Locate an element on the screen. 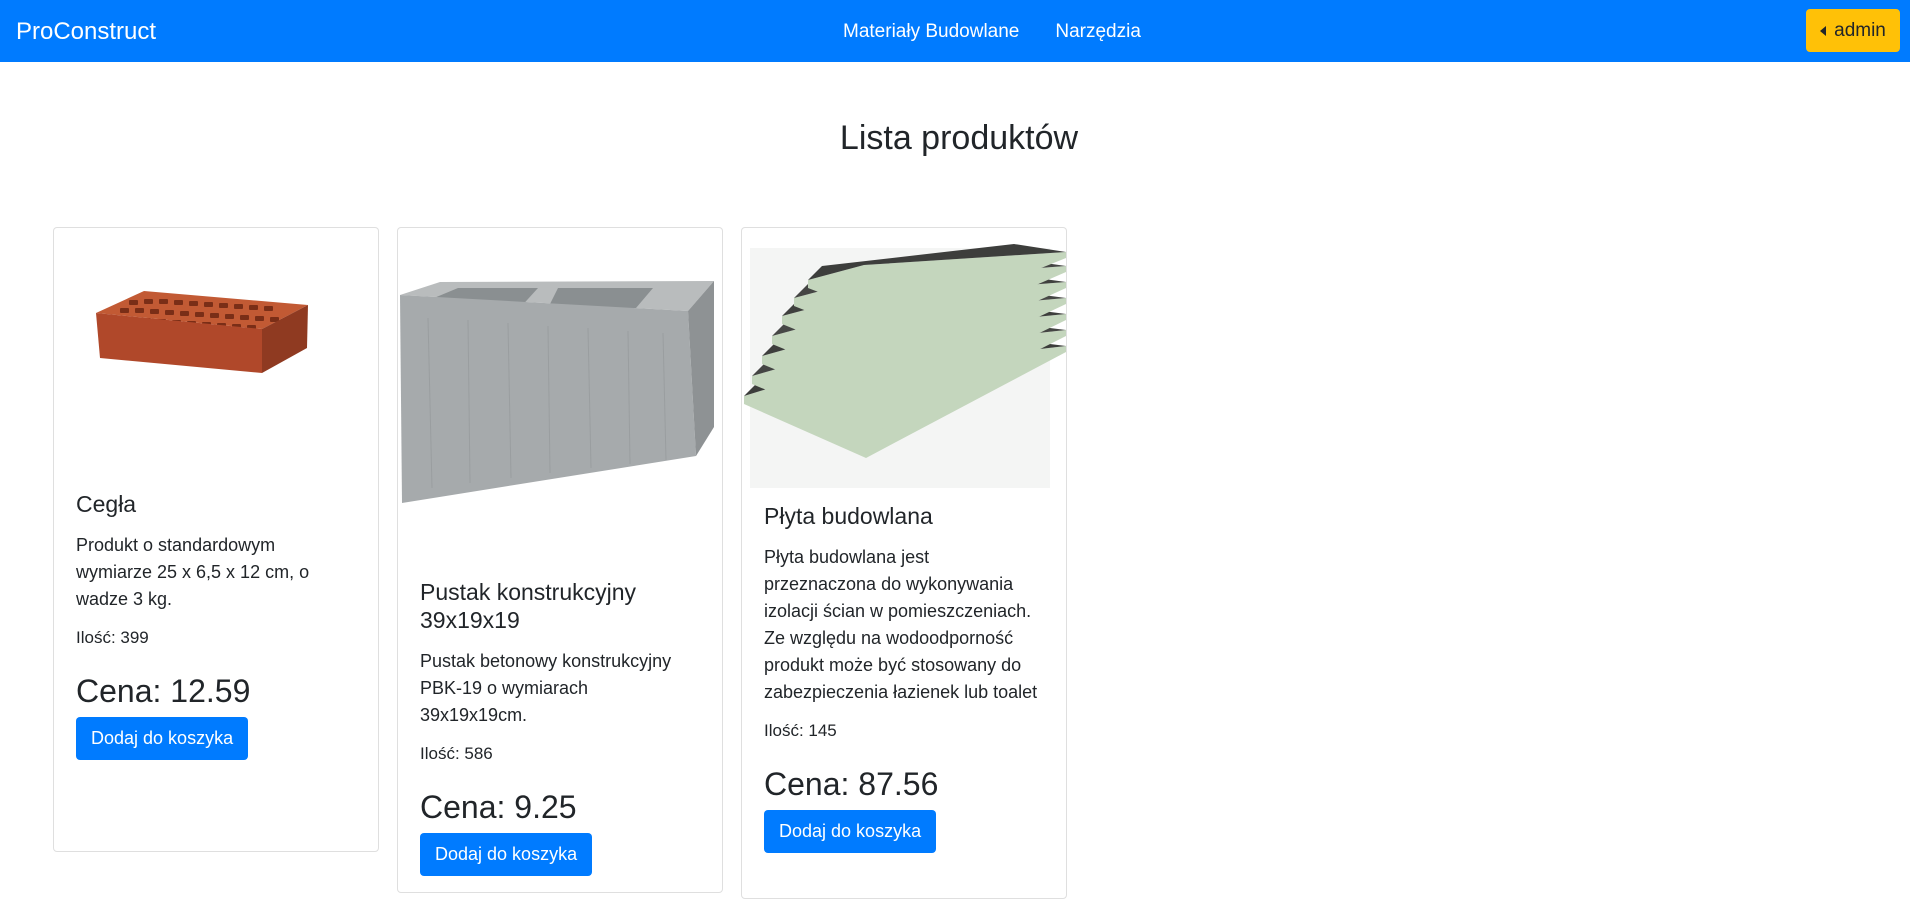  nav-links: Materiały Budowlane Narzędzia is located at coordinates (992, 32).